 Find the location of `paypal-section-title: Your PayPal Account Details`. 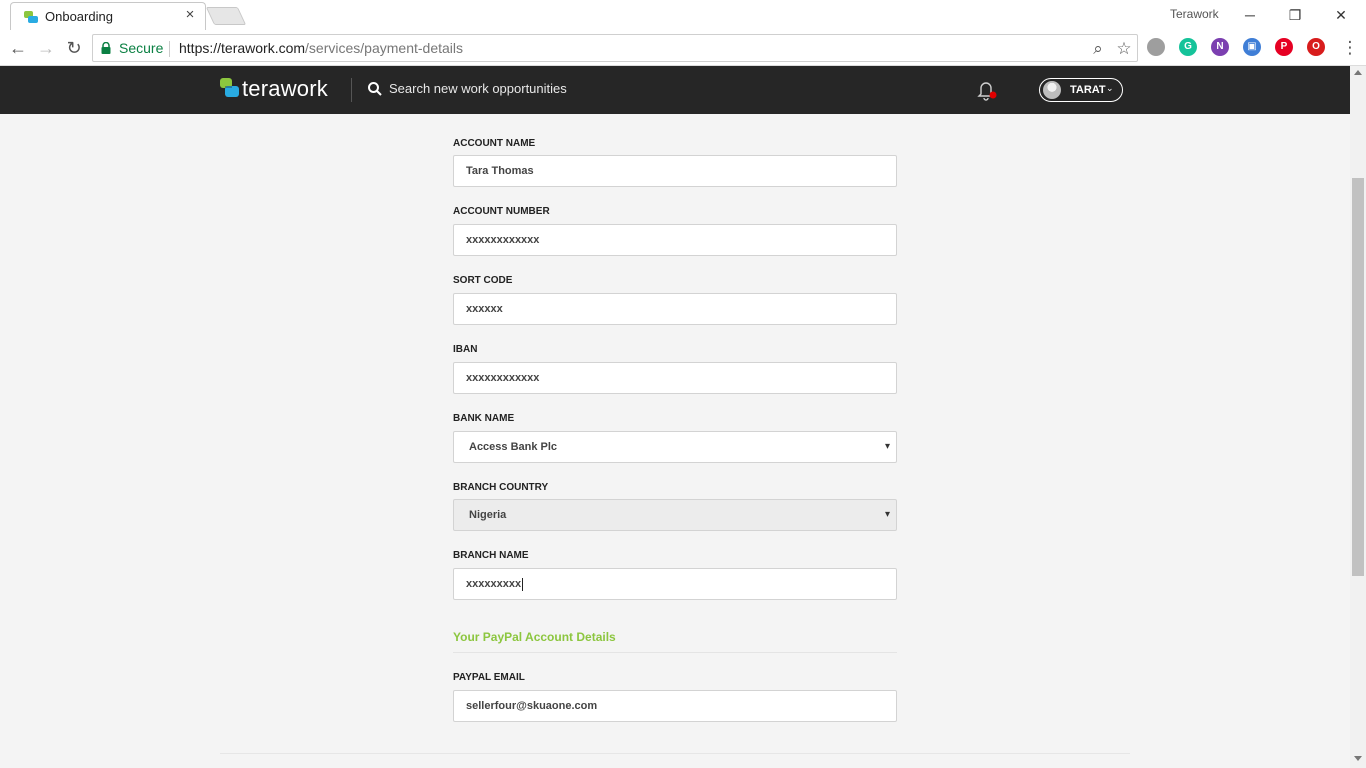

paypal-section-title: Your PayPal Account Details is located at coordinates (534, 637).